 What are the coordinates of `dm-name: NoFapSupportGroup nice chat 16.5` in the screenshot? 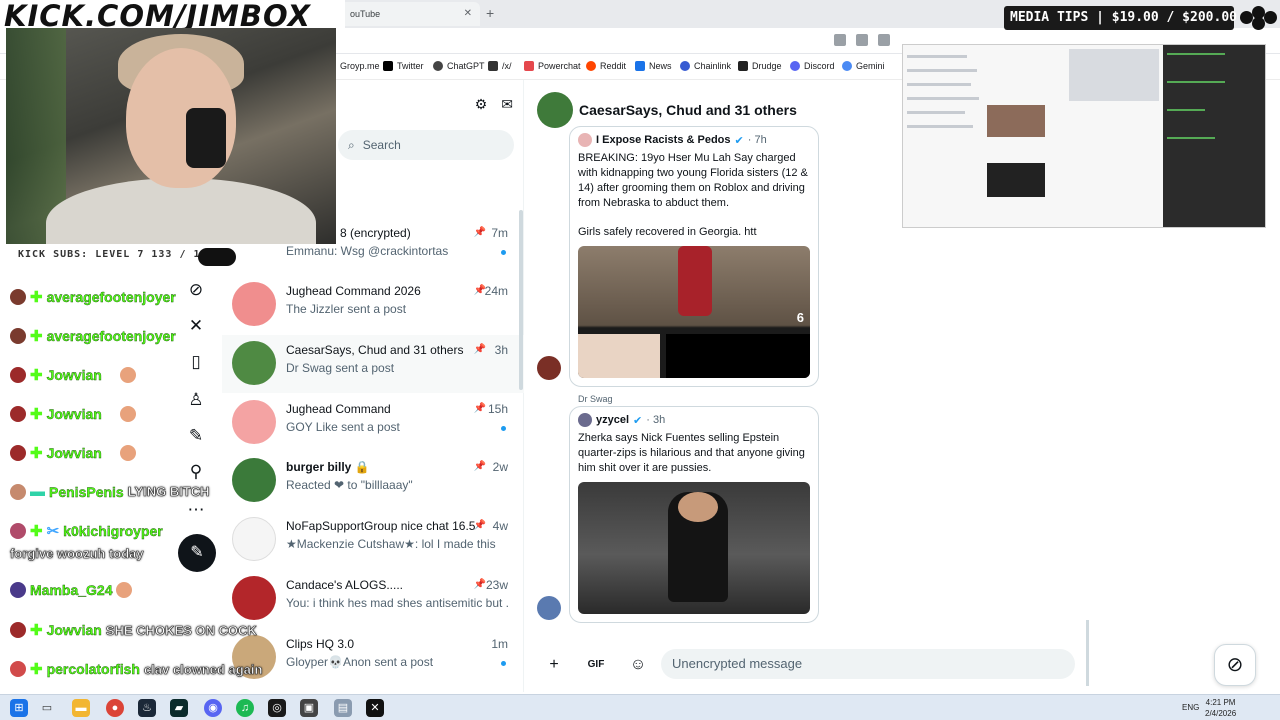 It's located at (381, 526).